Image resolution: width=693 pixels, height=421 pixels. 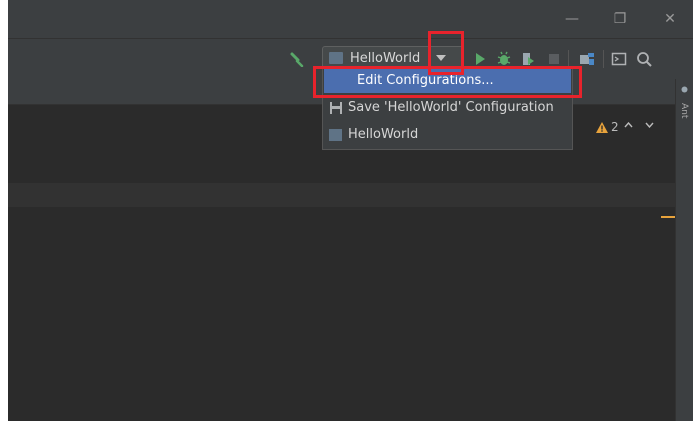 I want to click on inspection-widget: 2, so click(x=607, y=127).